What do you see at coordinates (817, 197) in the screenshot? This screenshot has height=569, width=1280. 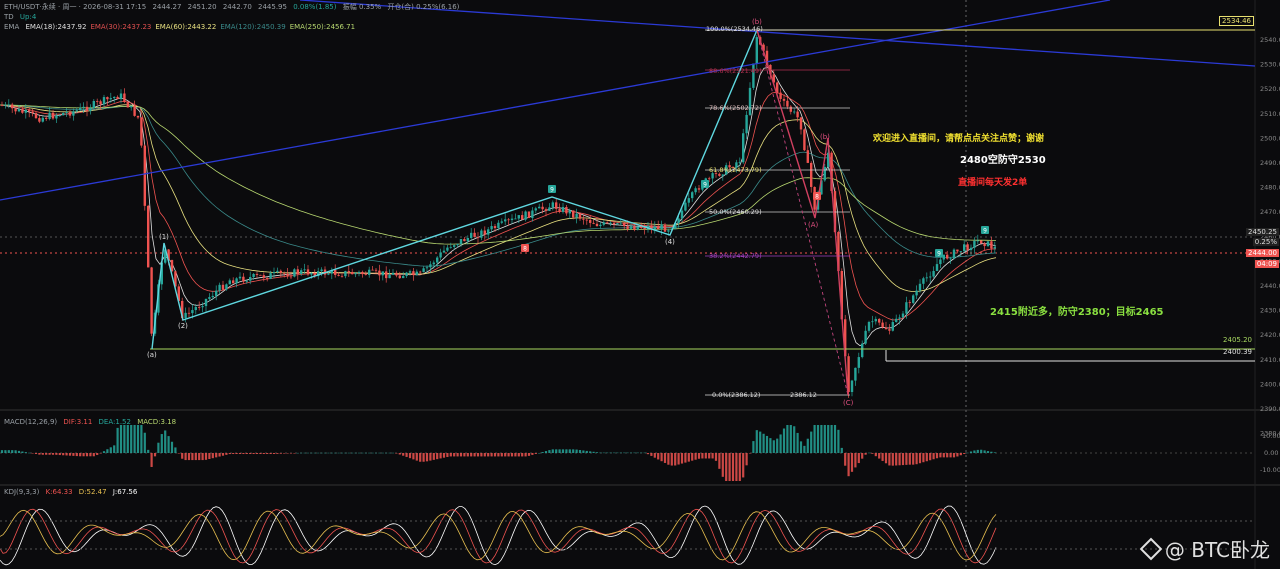 I see `svg-text: 8` at bounding box center [817, 197].